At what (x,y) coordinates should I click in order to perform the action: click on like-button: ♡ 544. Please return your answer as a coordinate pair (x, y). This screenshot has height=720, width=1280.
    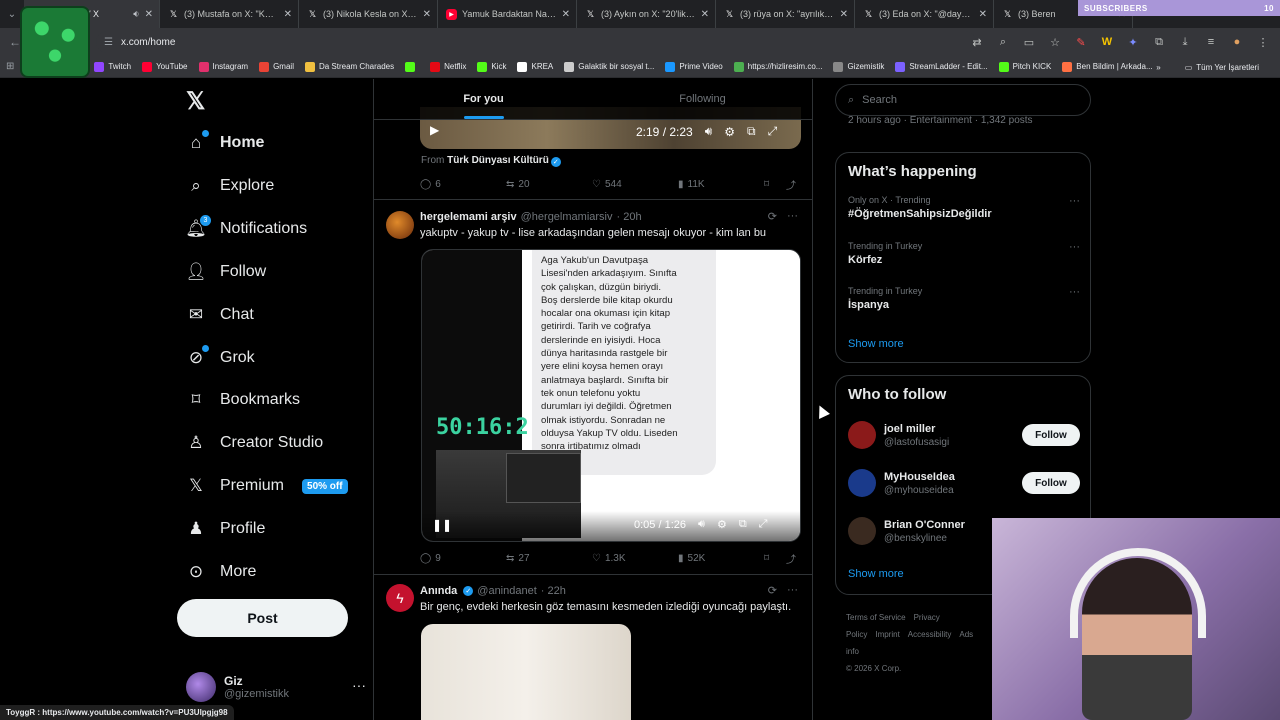
    Looking at the image, I should click on (635, 184).